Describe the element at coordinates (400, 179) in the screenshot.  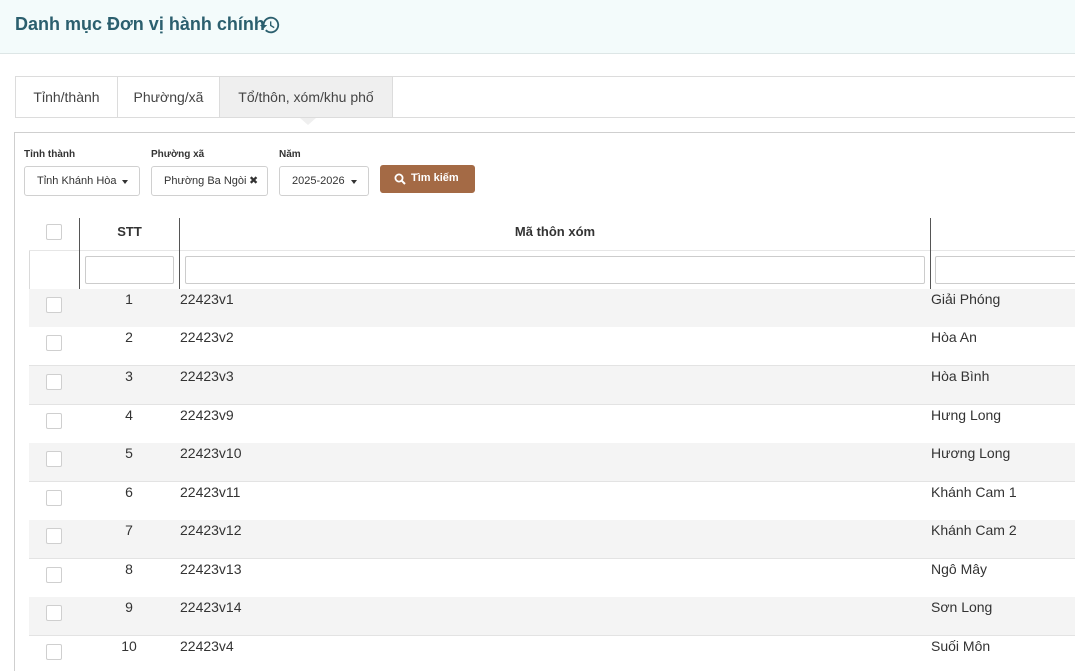
I see `search-icon` at that location.